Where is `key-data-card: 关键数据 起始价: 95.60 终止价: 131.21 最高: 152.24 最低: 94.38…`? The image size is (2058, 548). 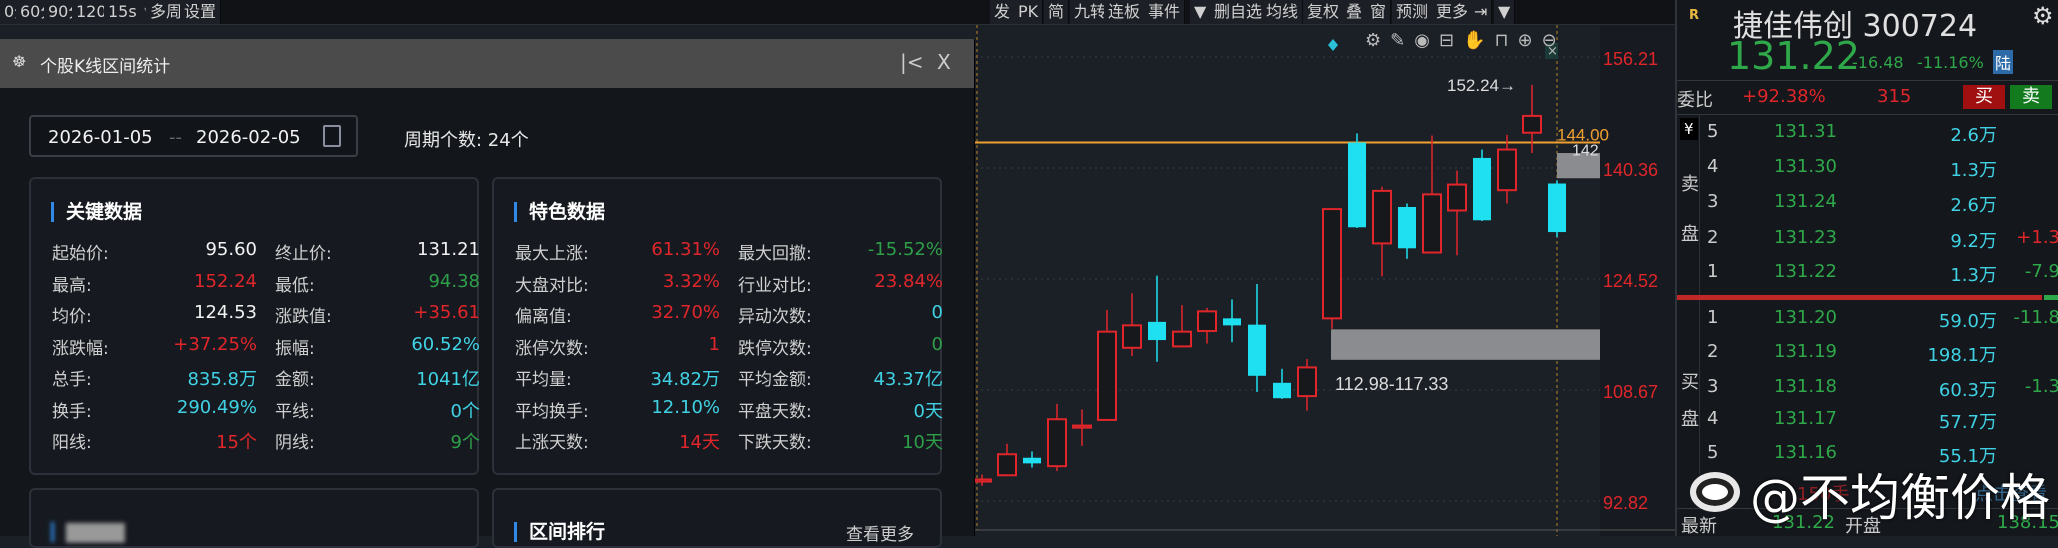 key-data-card: 关键数据 起始价: 95.60 终止价: 131.21 最高: 152.24 最低: 94.38… is located at coordinates (254, 326).